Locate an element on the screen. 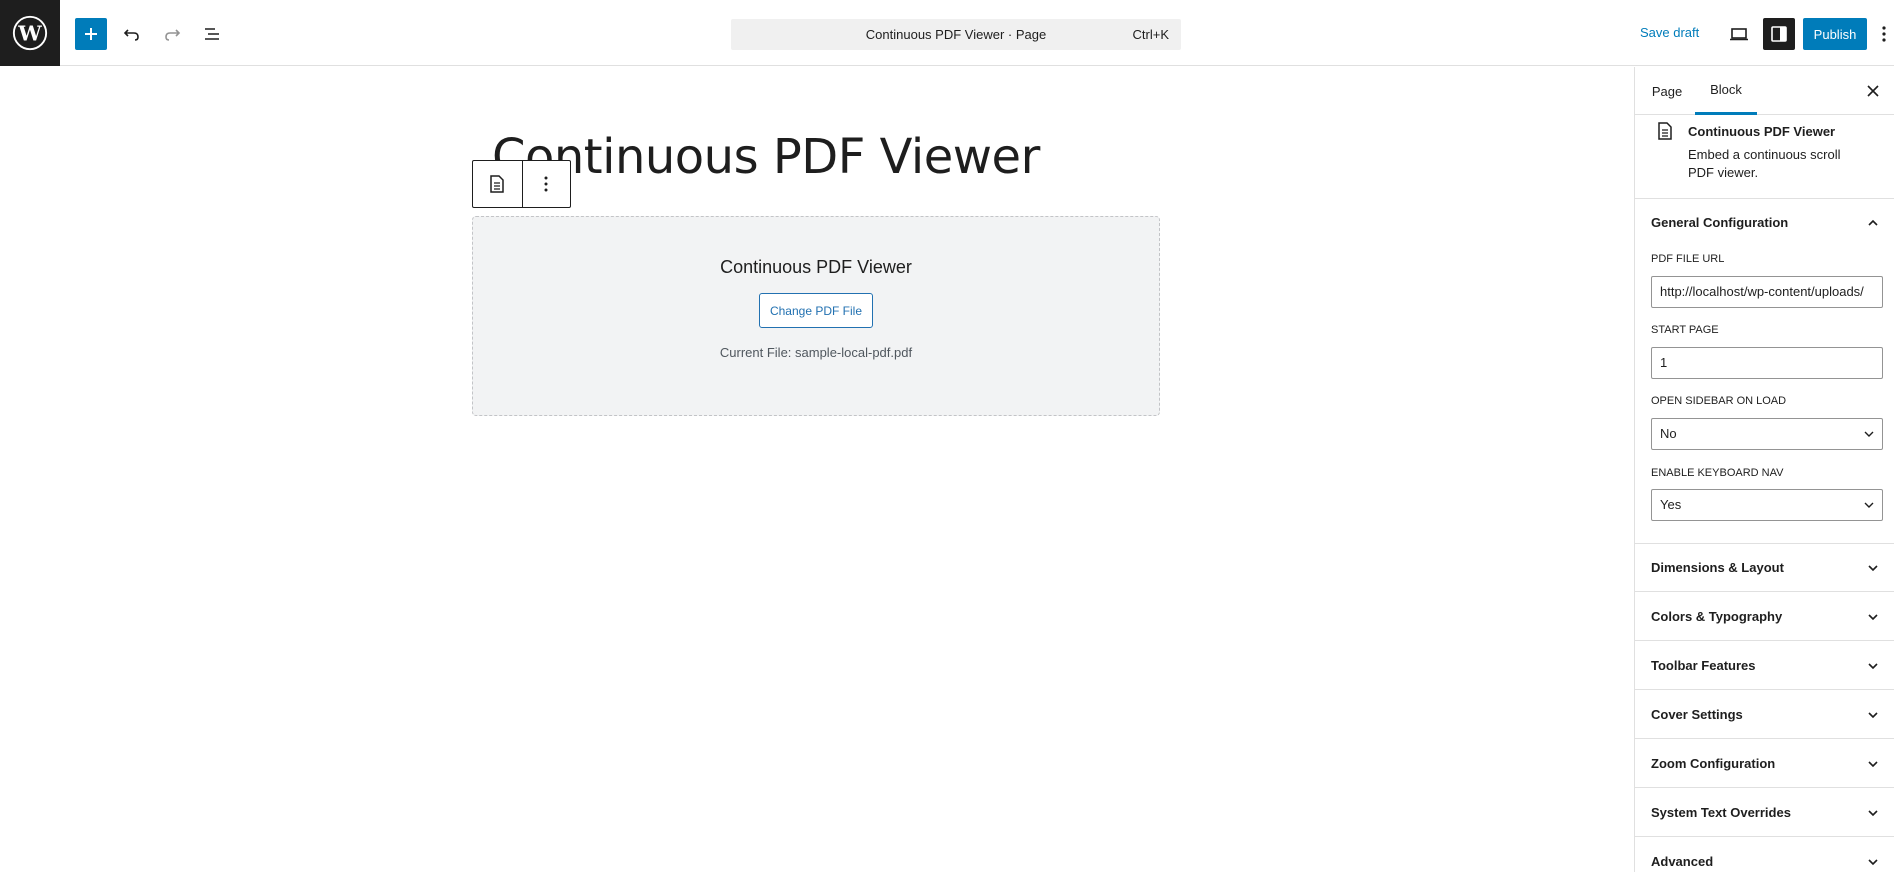 This screenshot has height=872, width=1894. settings-toggle-button is located at coordinates (1779, 34).